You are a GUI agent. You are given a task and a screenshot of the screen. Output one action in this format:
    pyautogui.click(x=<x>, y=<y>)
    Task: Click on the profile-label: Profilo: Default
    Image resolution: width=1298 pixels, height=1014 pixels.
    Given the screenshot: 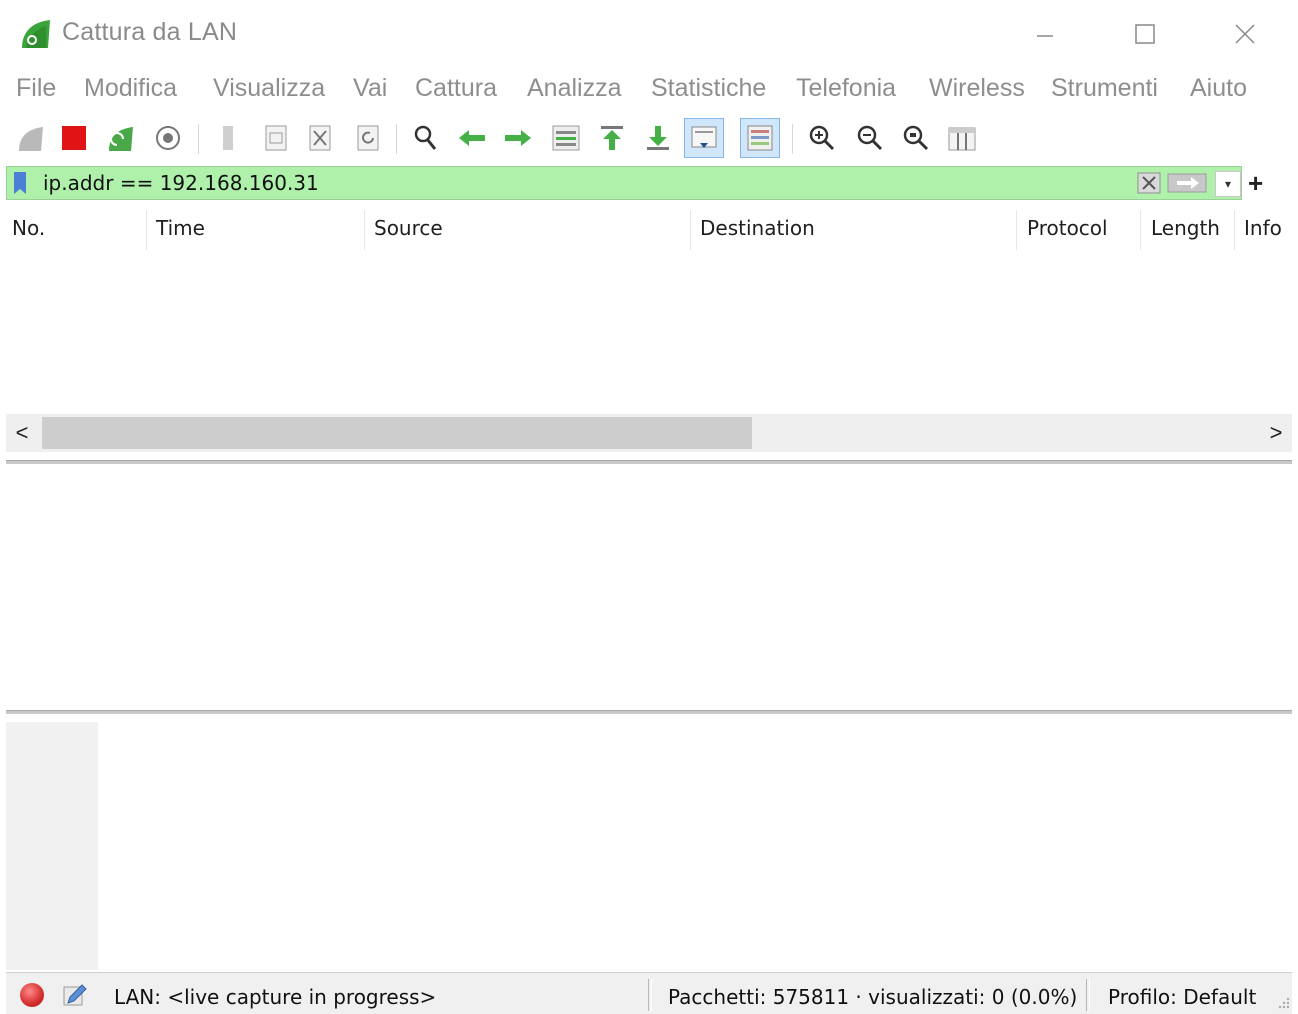 What is the action you would take?
    pyautogui.click(x=1182, y=997)
    